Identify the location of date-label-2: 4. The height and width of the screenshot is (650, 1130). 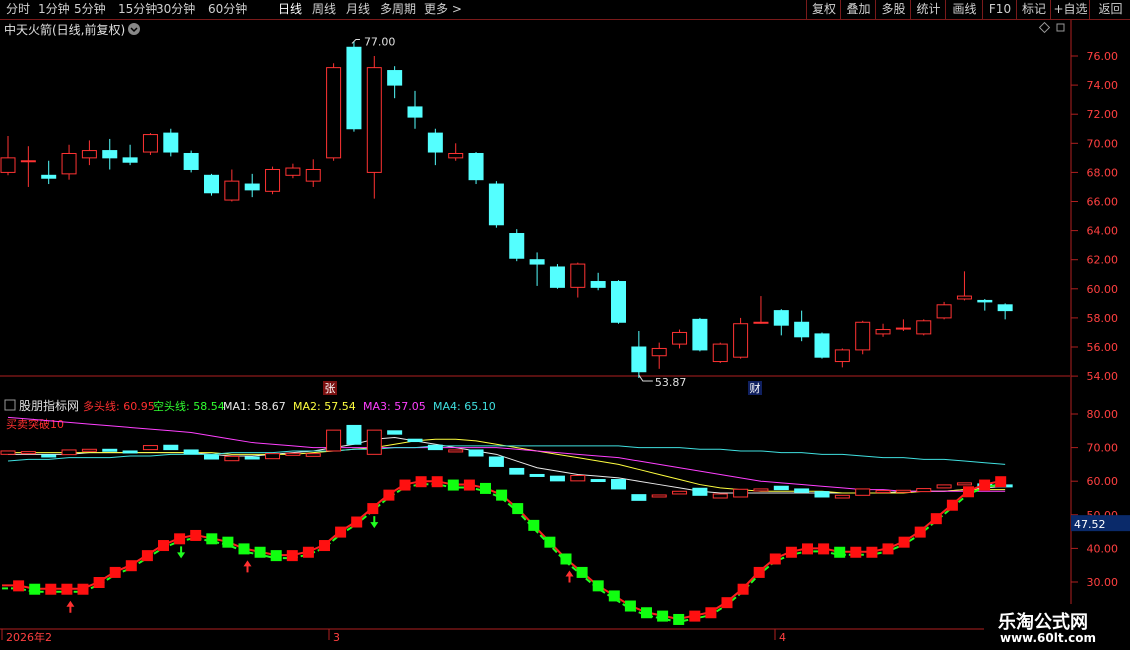
(782, 637).